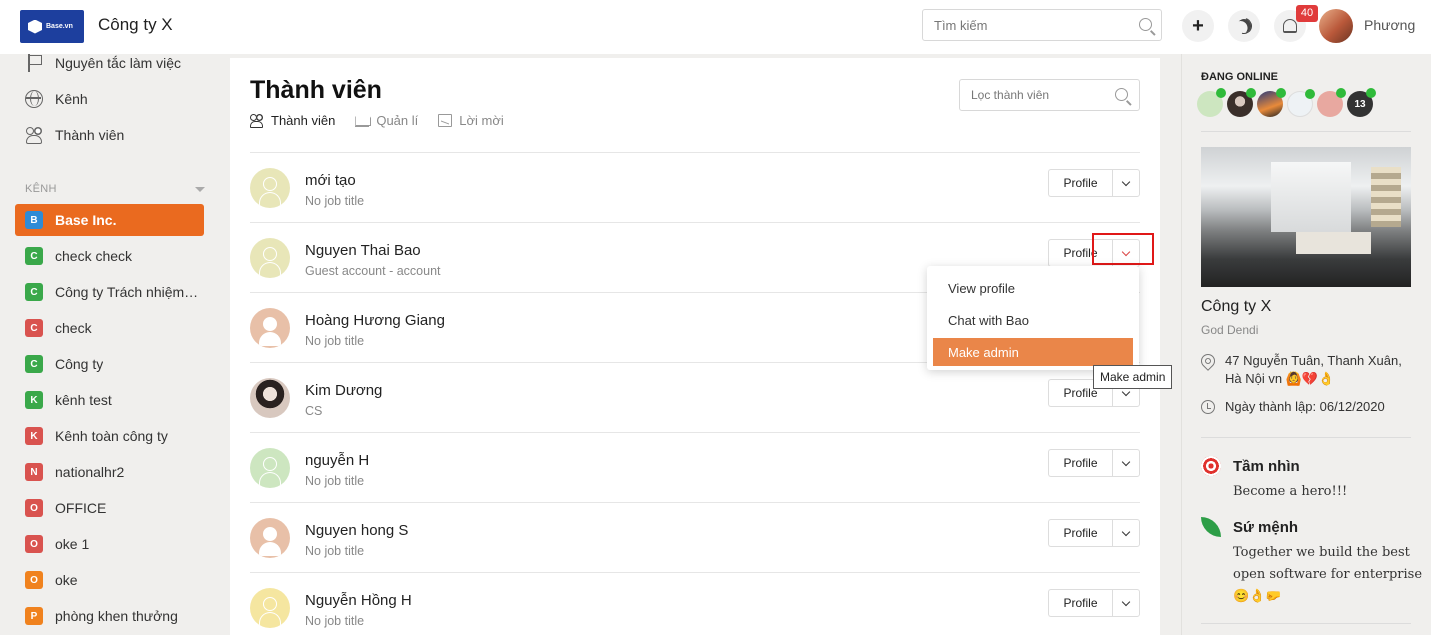 This screenshot has height=635, width=1431. I want to click on company-cover-image, so click(1306, 217).